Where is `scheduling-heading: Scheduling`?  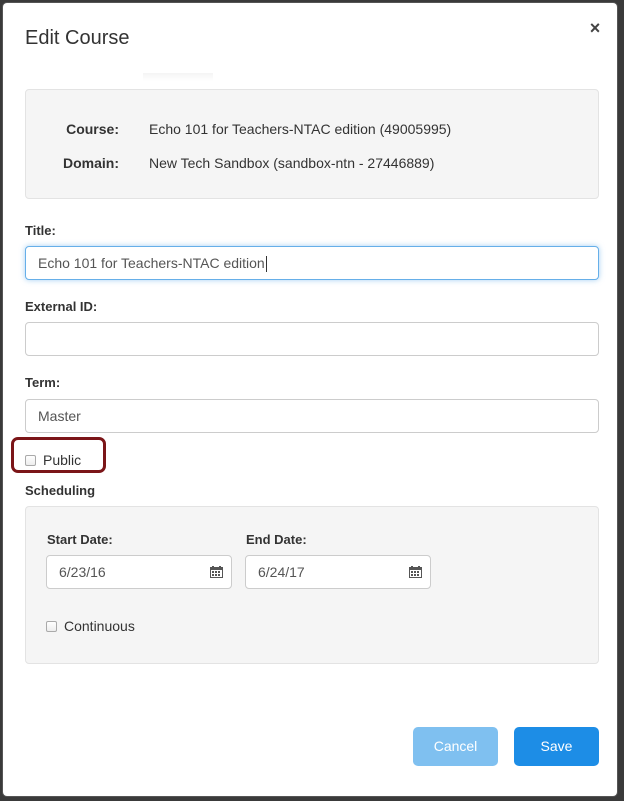
scheduling-heading: Scheduling is located at coordinates (60, 490).